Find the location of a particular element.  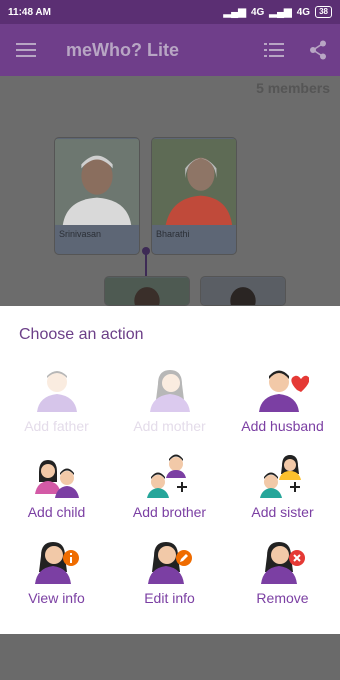

network-label-1: 4G is located at coordinates (257, 12).